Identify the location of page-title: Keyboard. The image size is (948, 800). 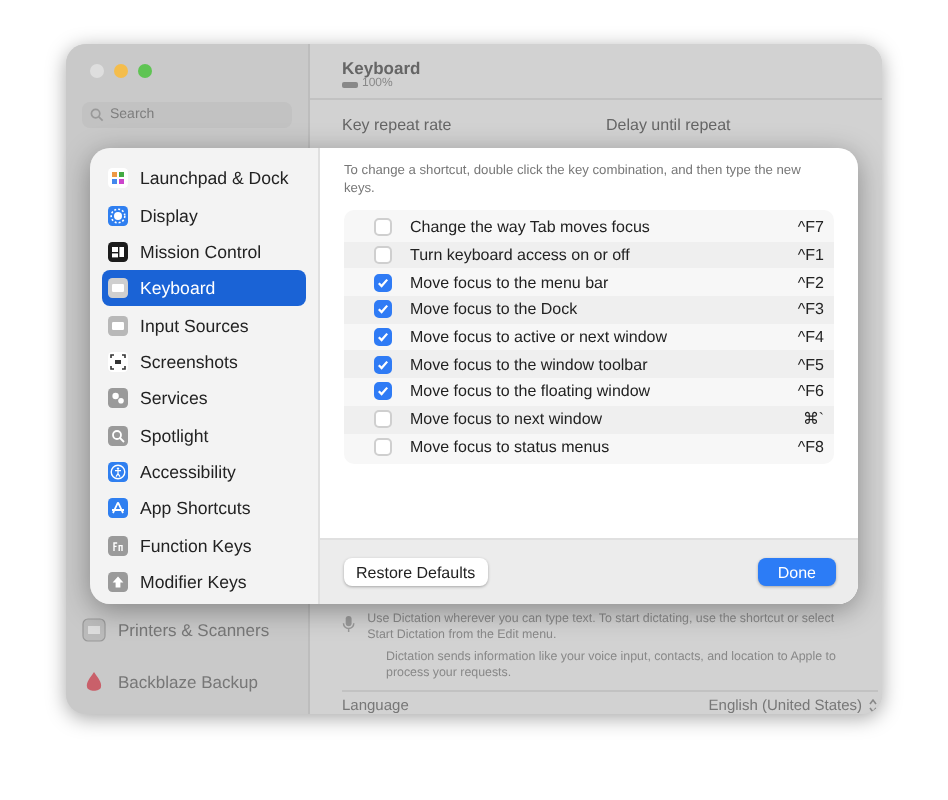
(382, 68).